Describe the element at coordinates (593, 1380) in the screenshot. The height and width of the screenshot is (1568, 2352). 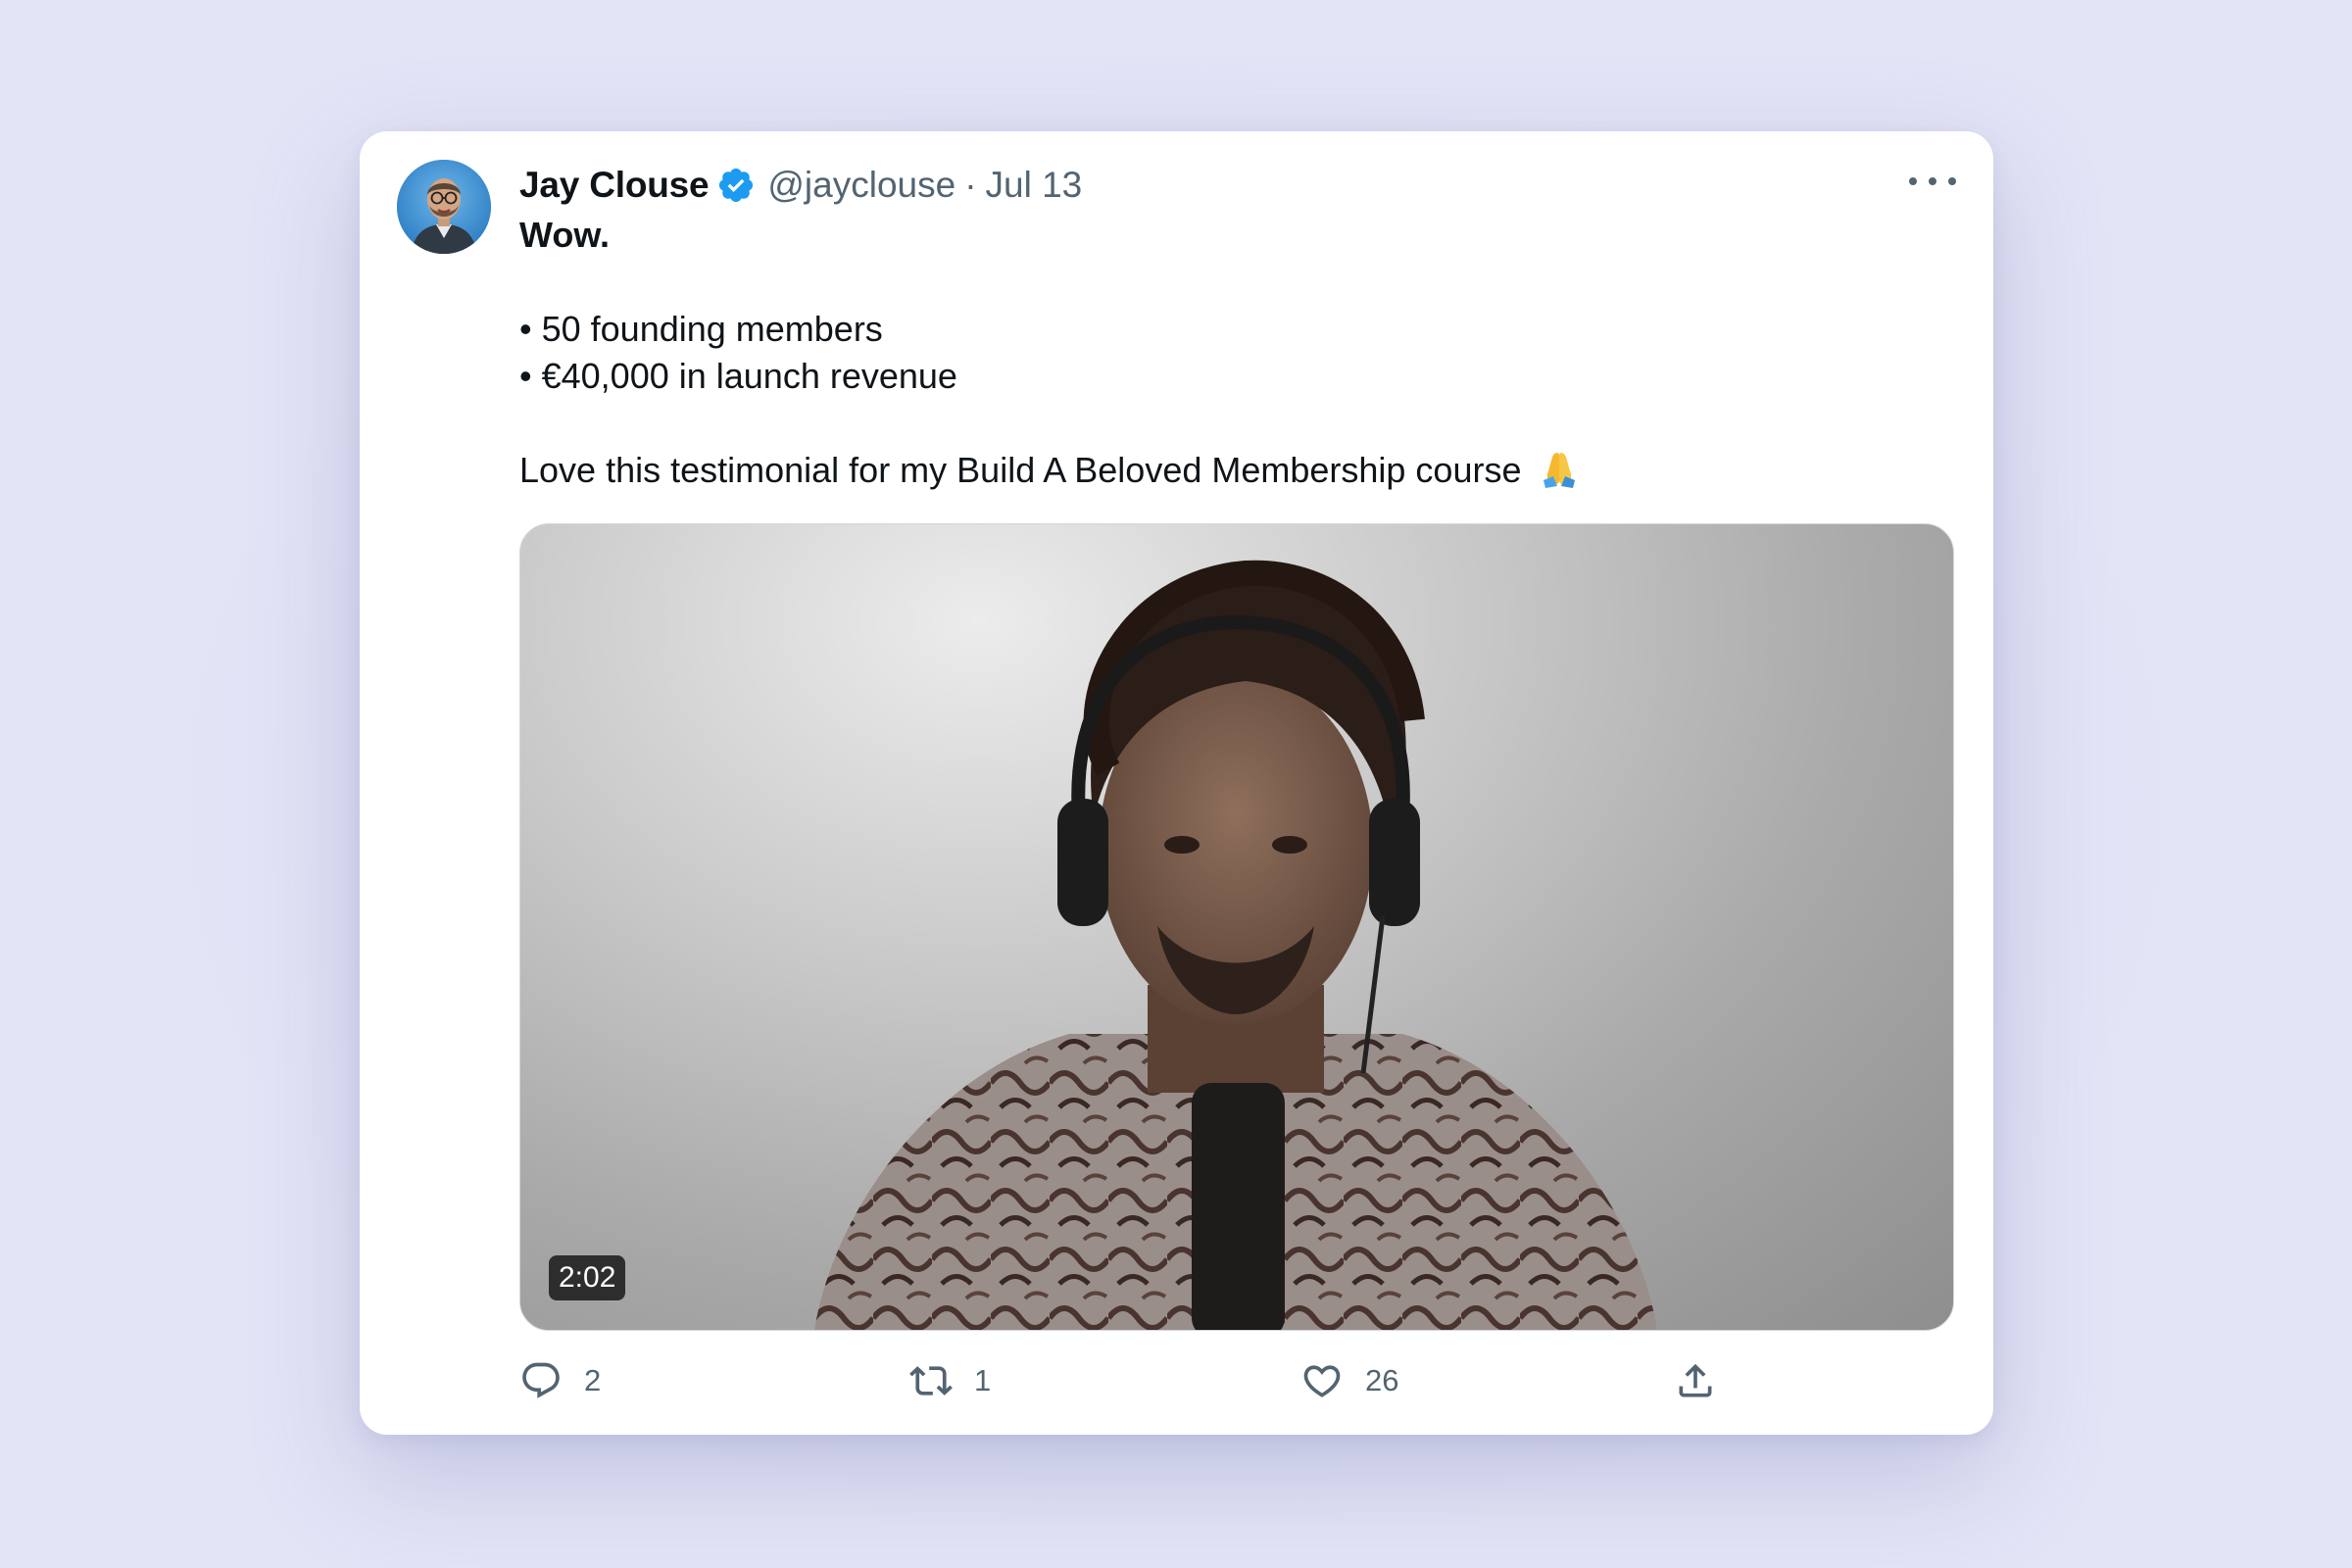
I see `reply-count: 2` at that location.